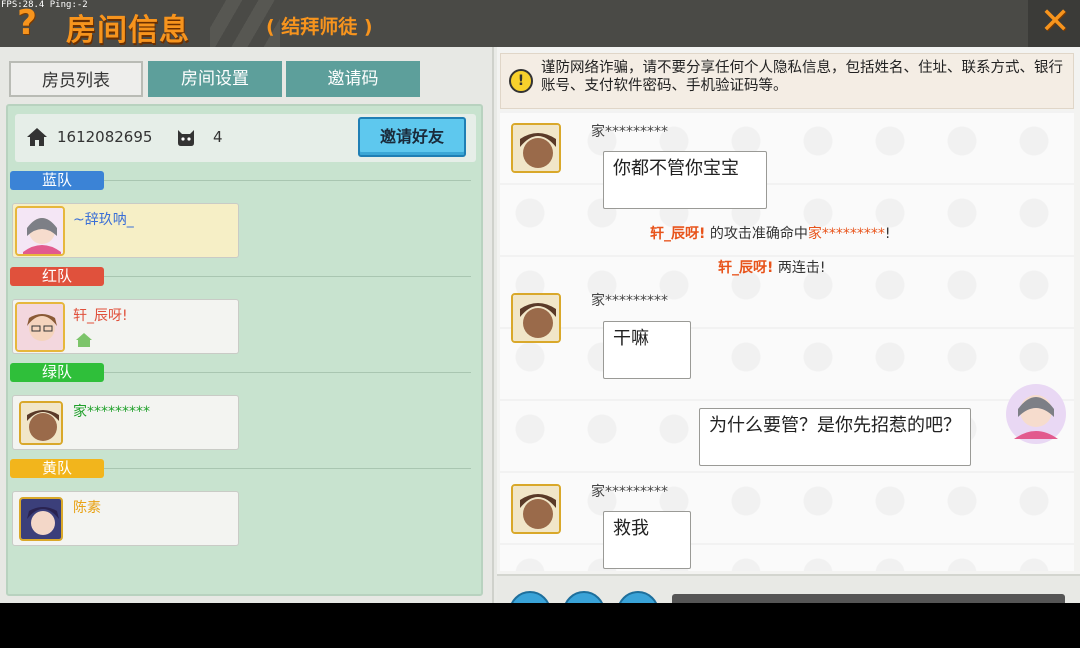  Describe the element at coordinates (647, 540) in the screenshot. I see `message-bubble: 救我` at that location.